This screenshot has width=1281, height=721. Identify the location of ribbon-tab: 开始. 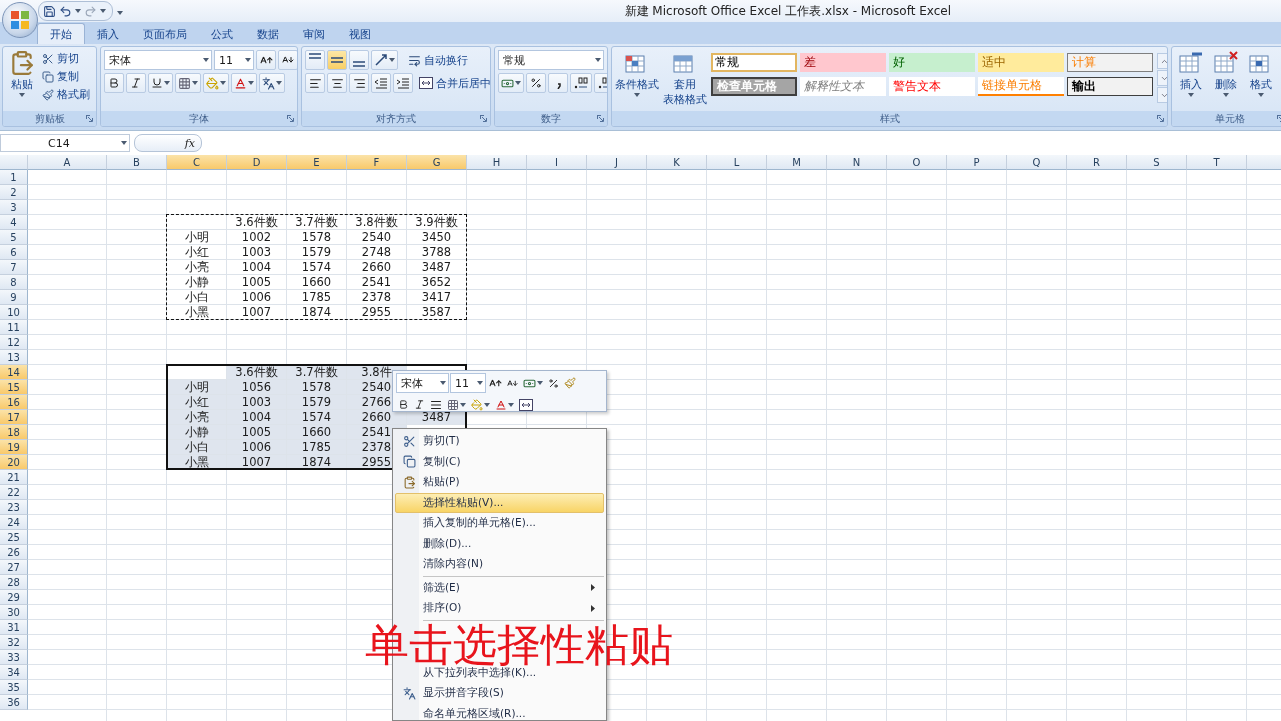
(61, 33).